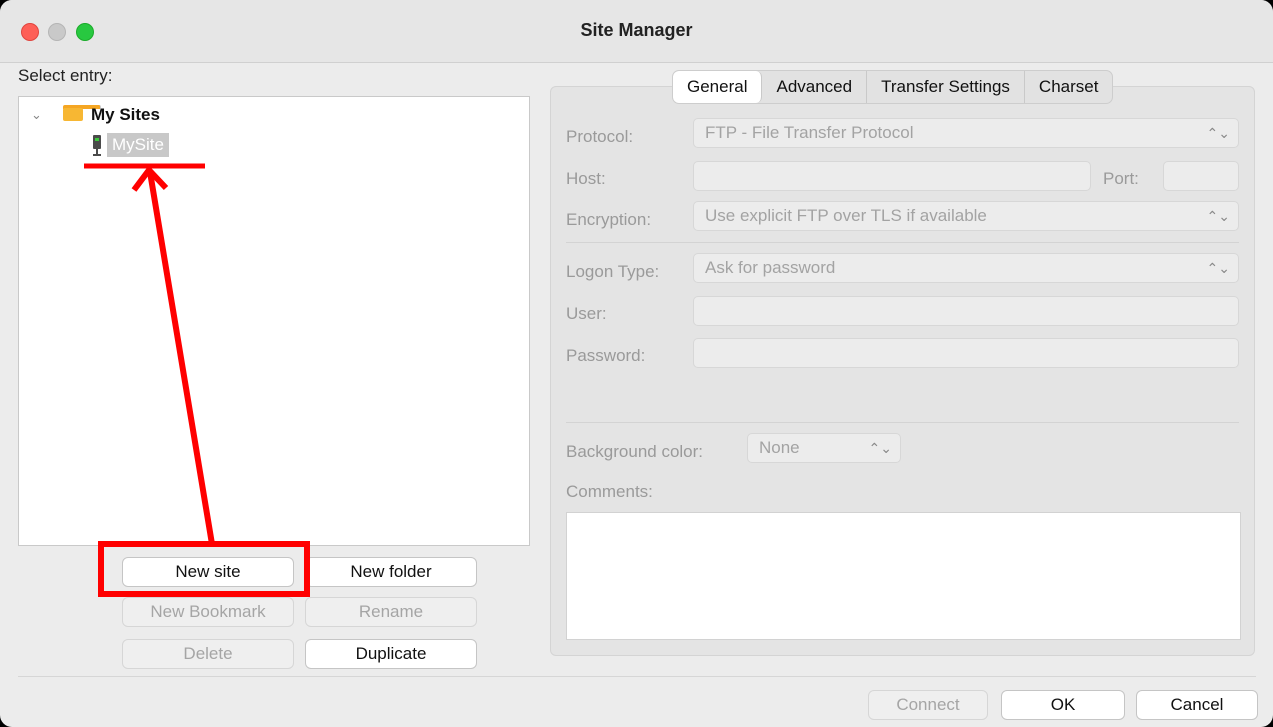 This screenshot has height=727, width=1273. Describe the element at coordinates (966, 353) in the screenshot. I see `password-input` at that location.